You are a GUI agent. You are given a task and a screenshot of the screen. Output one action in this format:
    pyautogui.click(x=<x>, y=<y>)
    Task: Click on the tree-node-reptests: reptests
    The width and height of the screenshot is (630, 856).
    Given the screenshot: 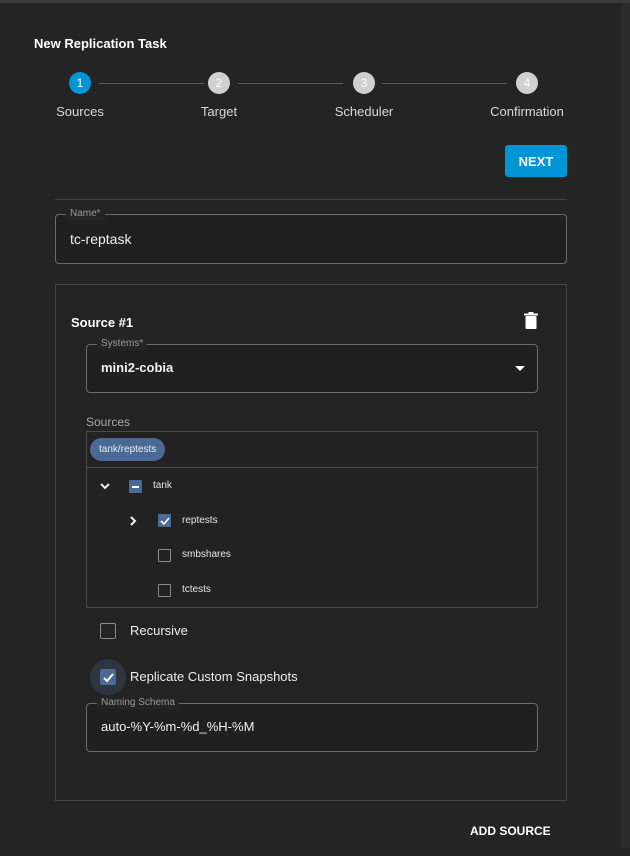 What is the action you would take?
    pyautogui.click(x=312, y=522)
    